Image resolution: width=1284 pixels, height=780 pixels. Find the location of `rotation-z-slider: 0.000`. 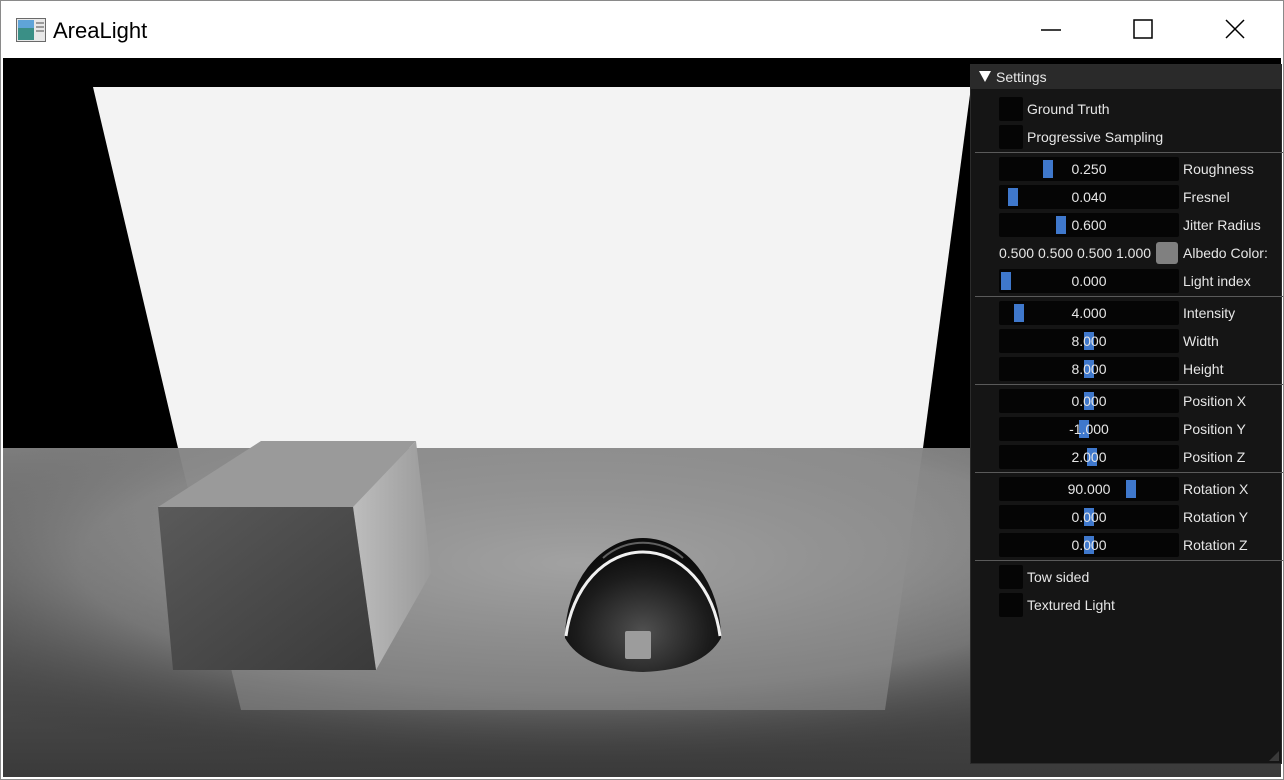

rotation-z-slider: 0.000 is located at coordinates (1089, 545).